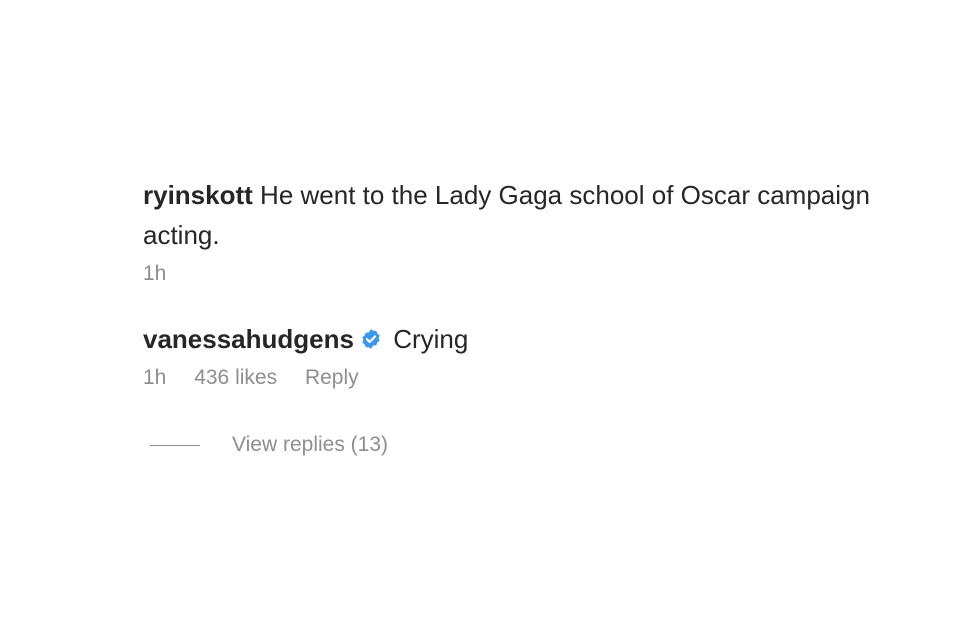 Image resolution: width=978 pixels, height=630 pixels. What do you see at coordinates (235, 377) in the screenshot?
I see `comment-likes: 436 likes` at bounding box center [235, 377].